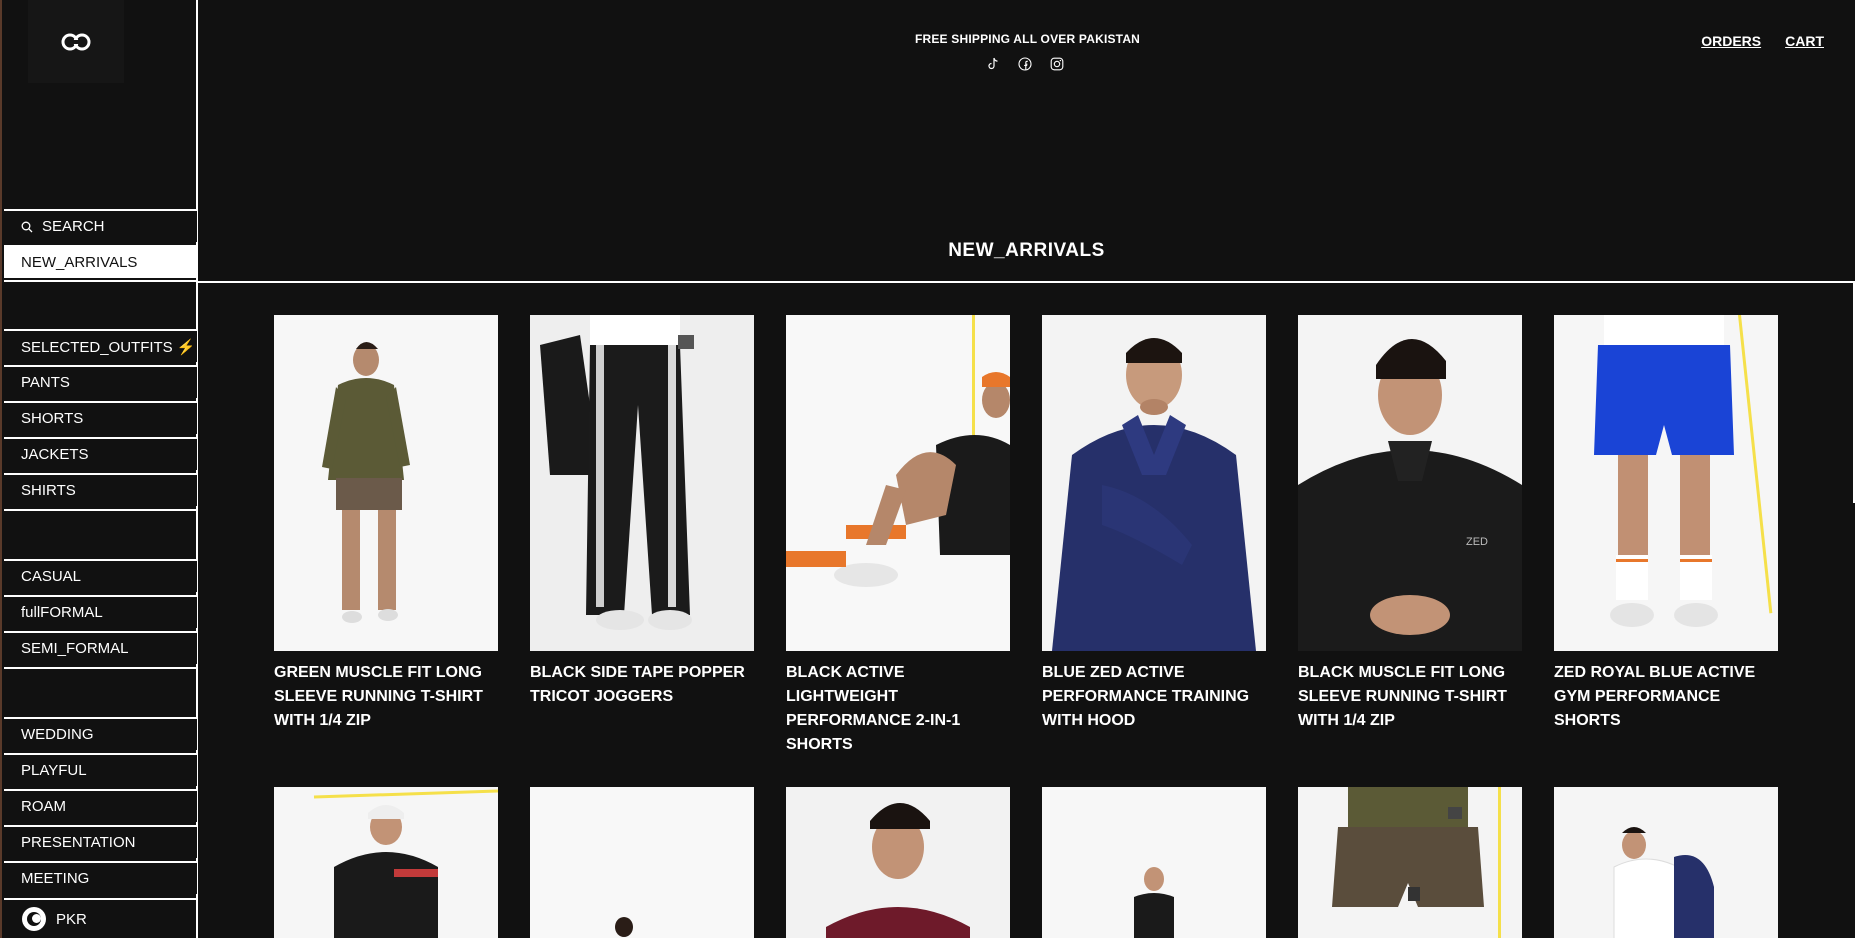 The image size is (1855, 938). I want to click on sidebar-item-semi-formal: SEMI_FORMAL, so click(100, 647).